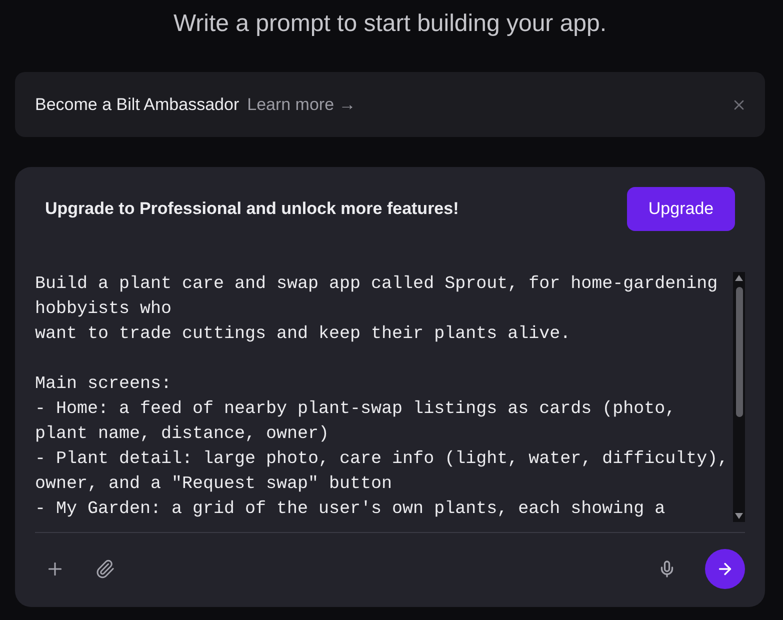 The image size is (783, 620). What do you see at coordinates (105, 569) in the screenshot?
I see `paperclip-icon` at bounding box center [105, 569].